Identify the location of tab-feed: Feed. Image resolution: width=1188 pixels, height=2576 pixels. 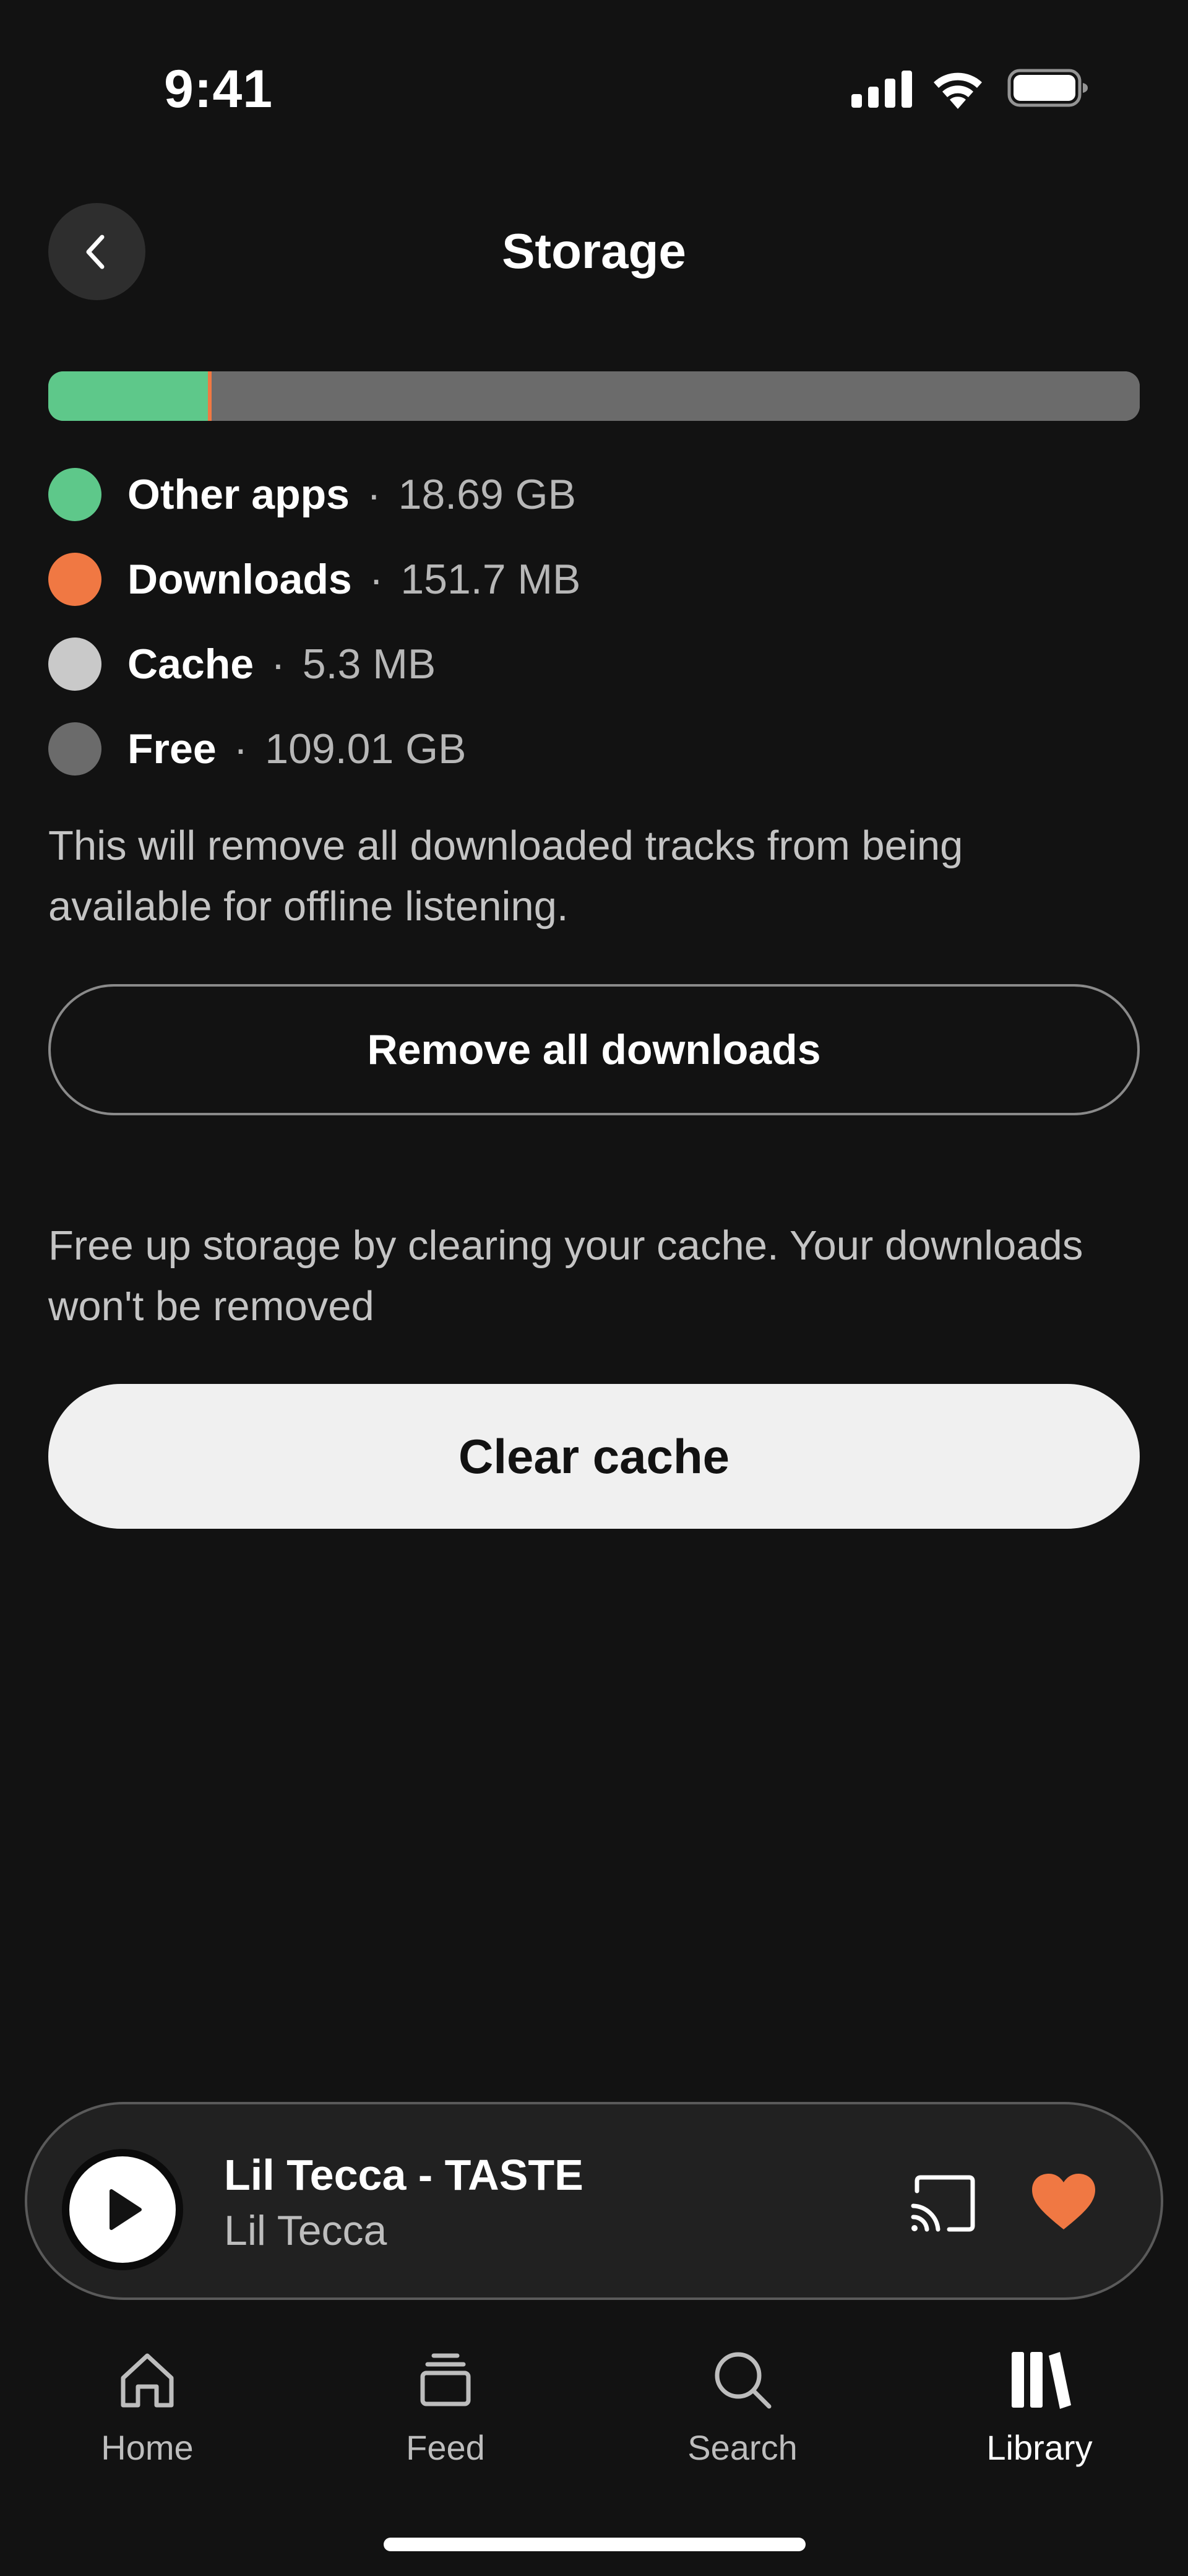
(445, 2407).